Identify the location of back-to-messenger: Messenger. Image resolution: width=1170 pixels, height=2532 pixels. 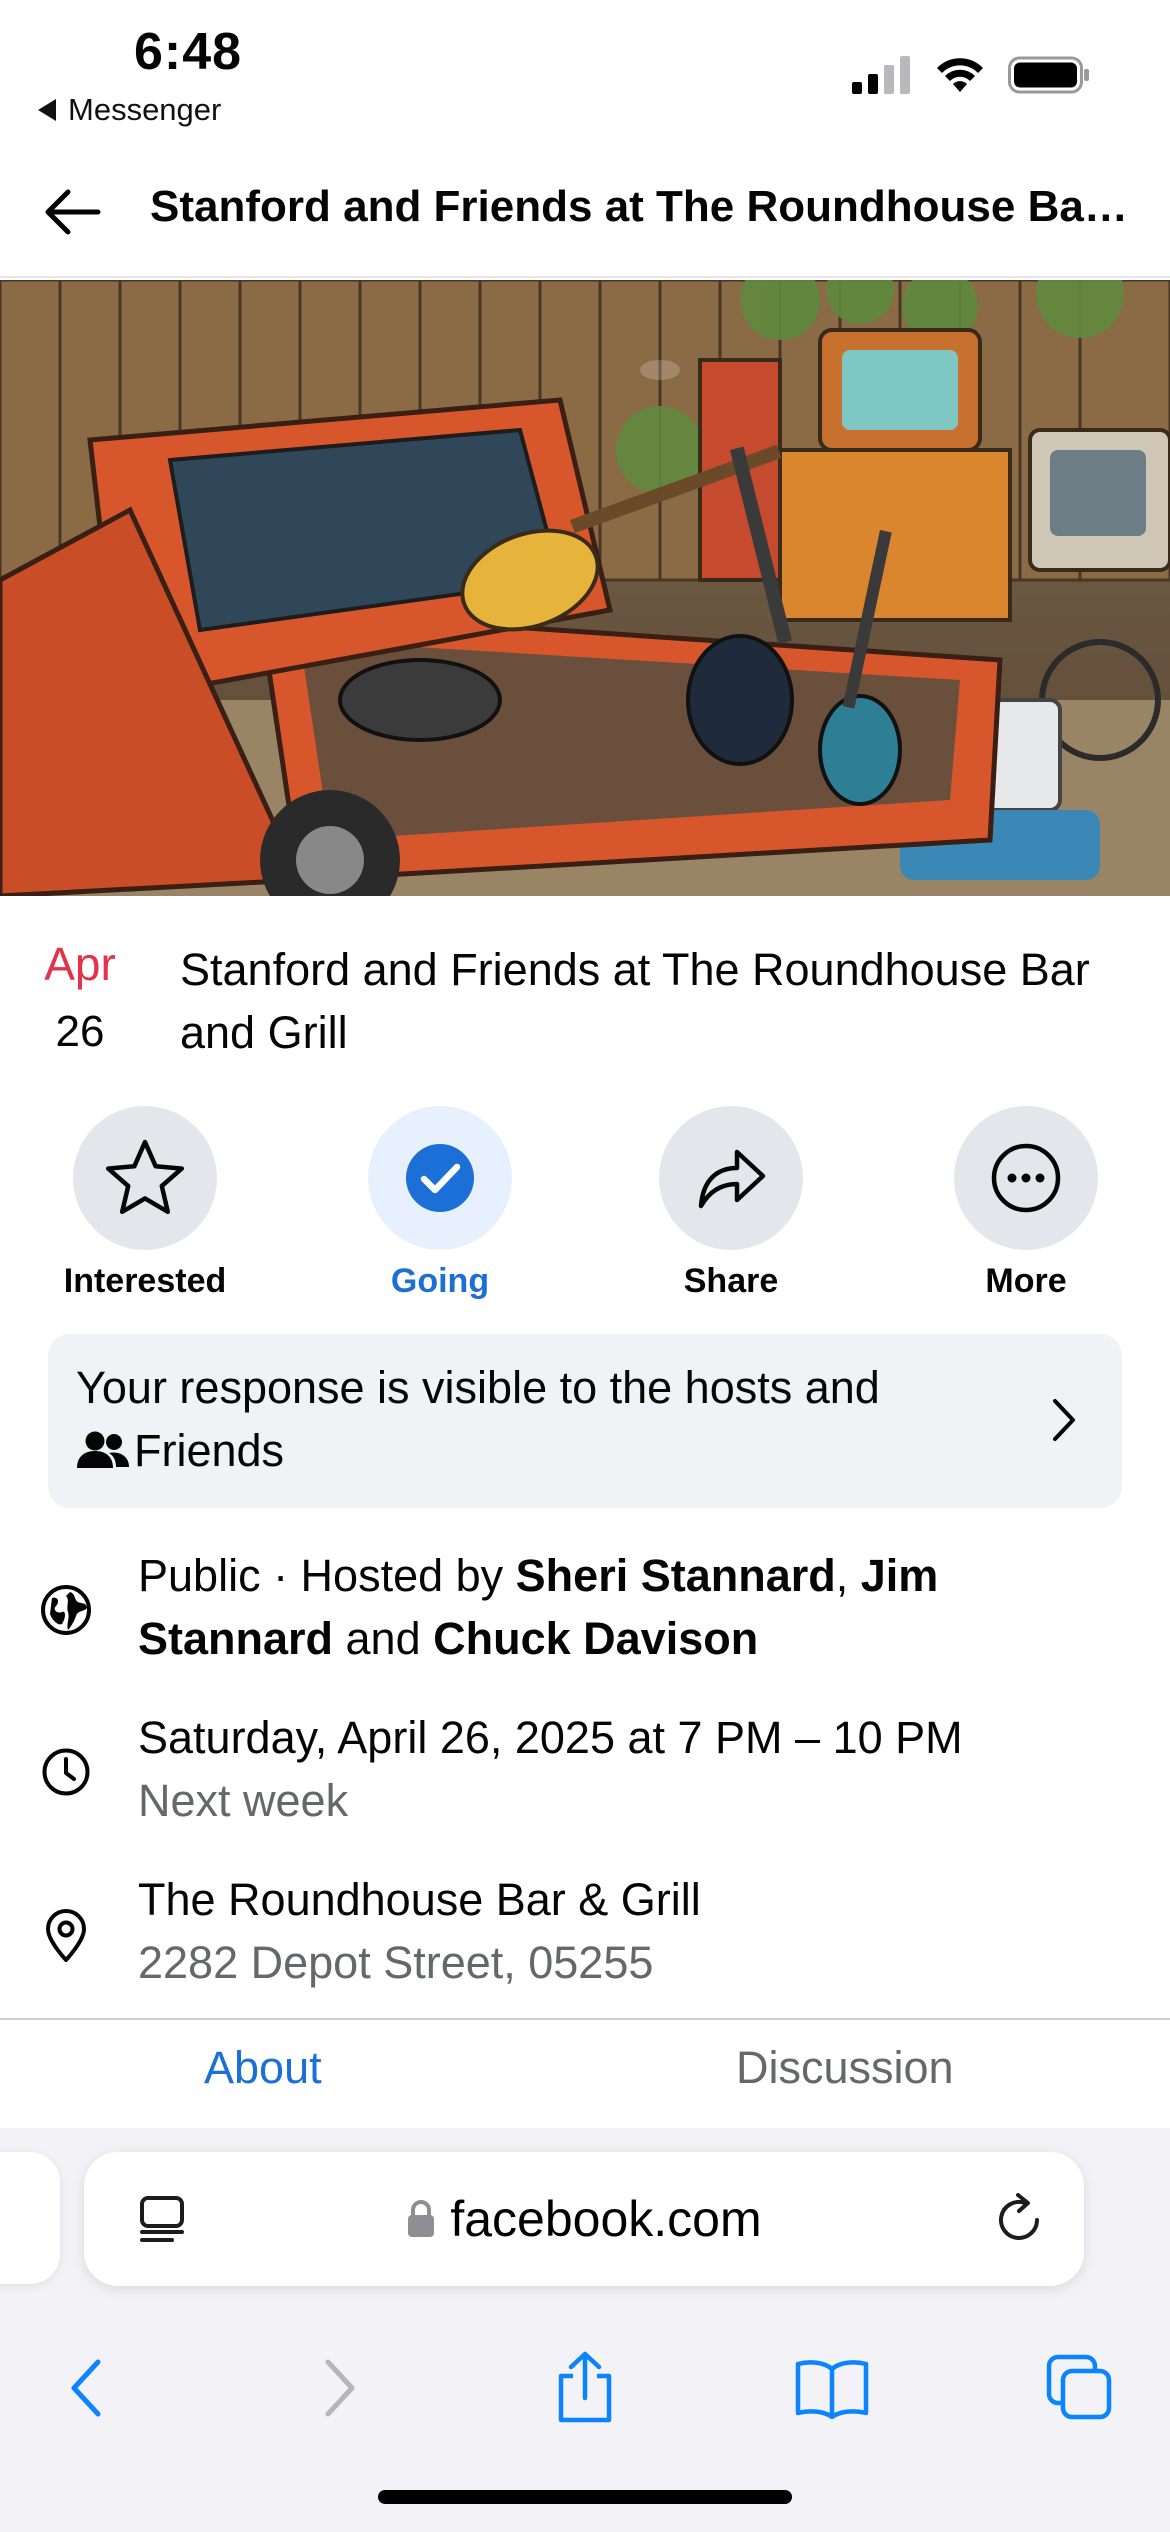
(129, 110).